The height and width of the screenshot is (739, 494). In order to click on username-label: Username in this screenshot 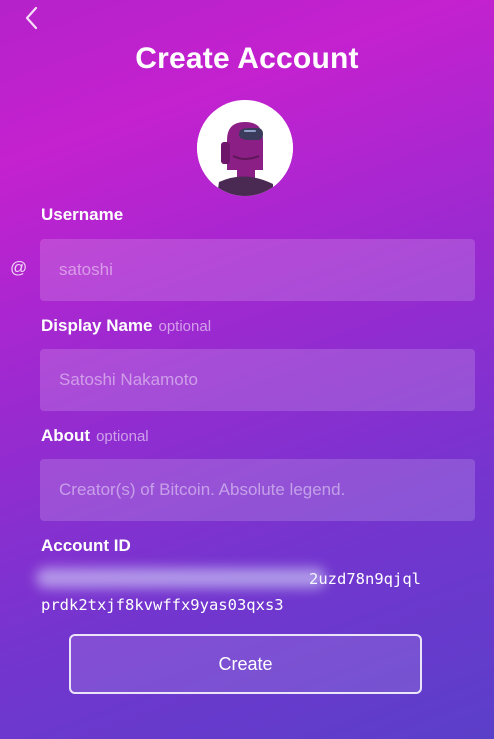, I will do `click(82, 215)`.